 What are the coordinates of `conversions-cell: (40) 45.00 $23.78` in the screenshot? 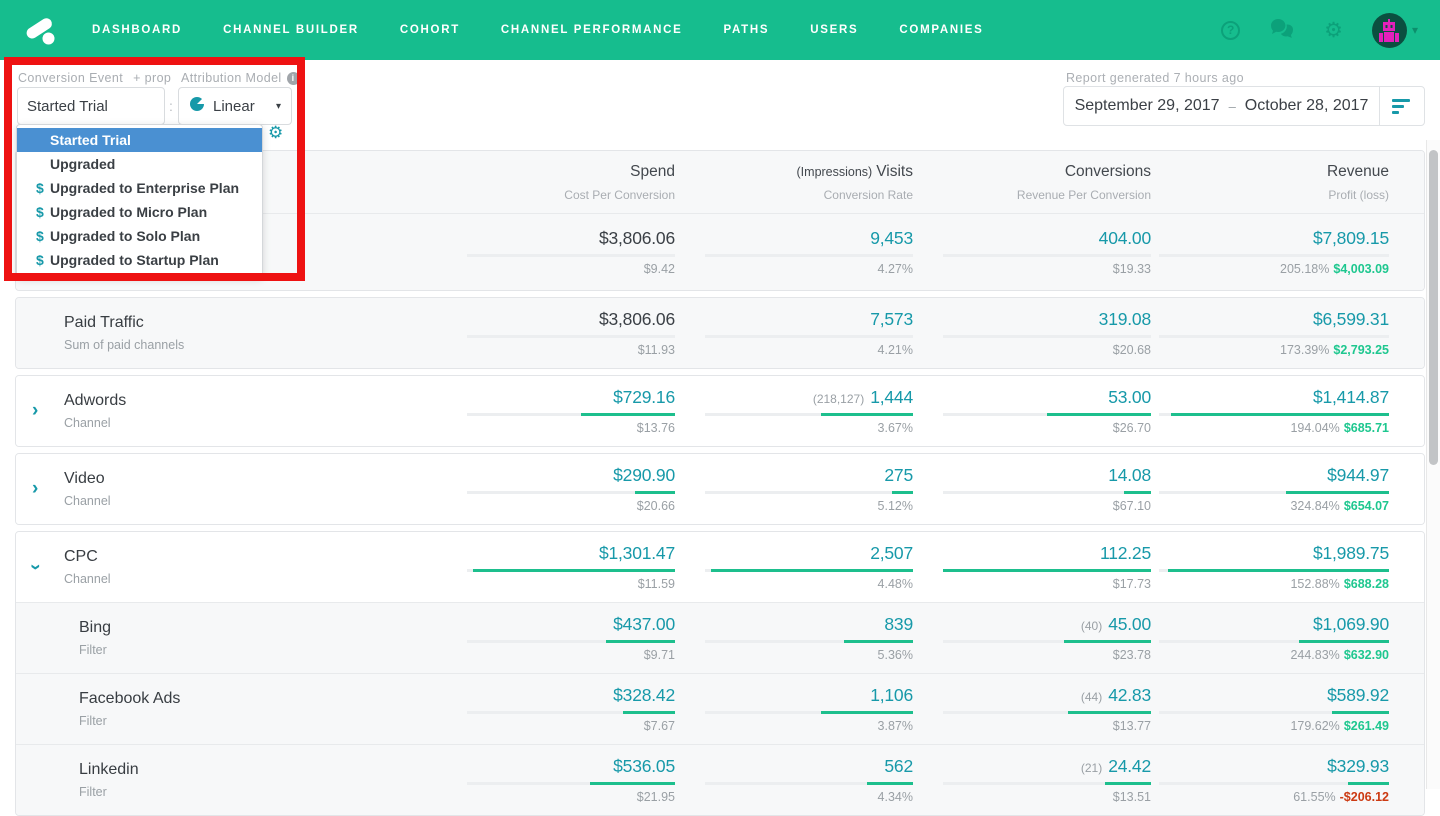 It's located at (1032, 638).